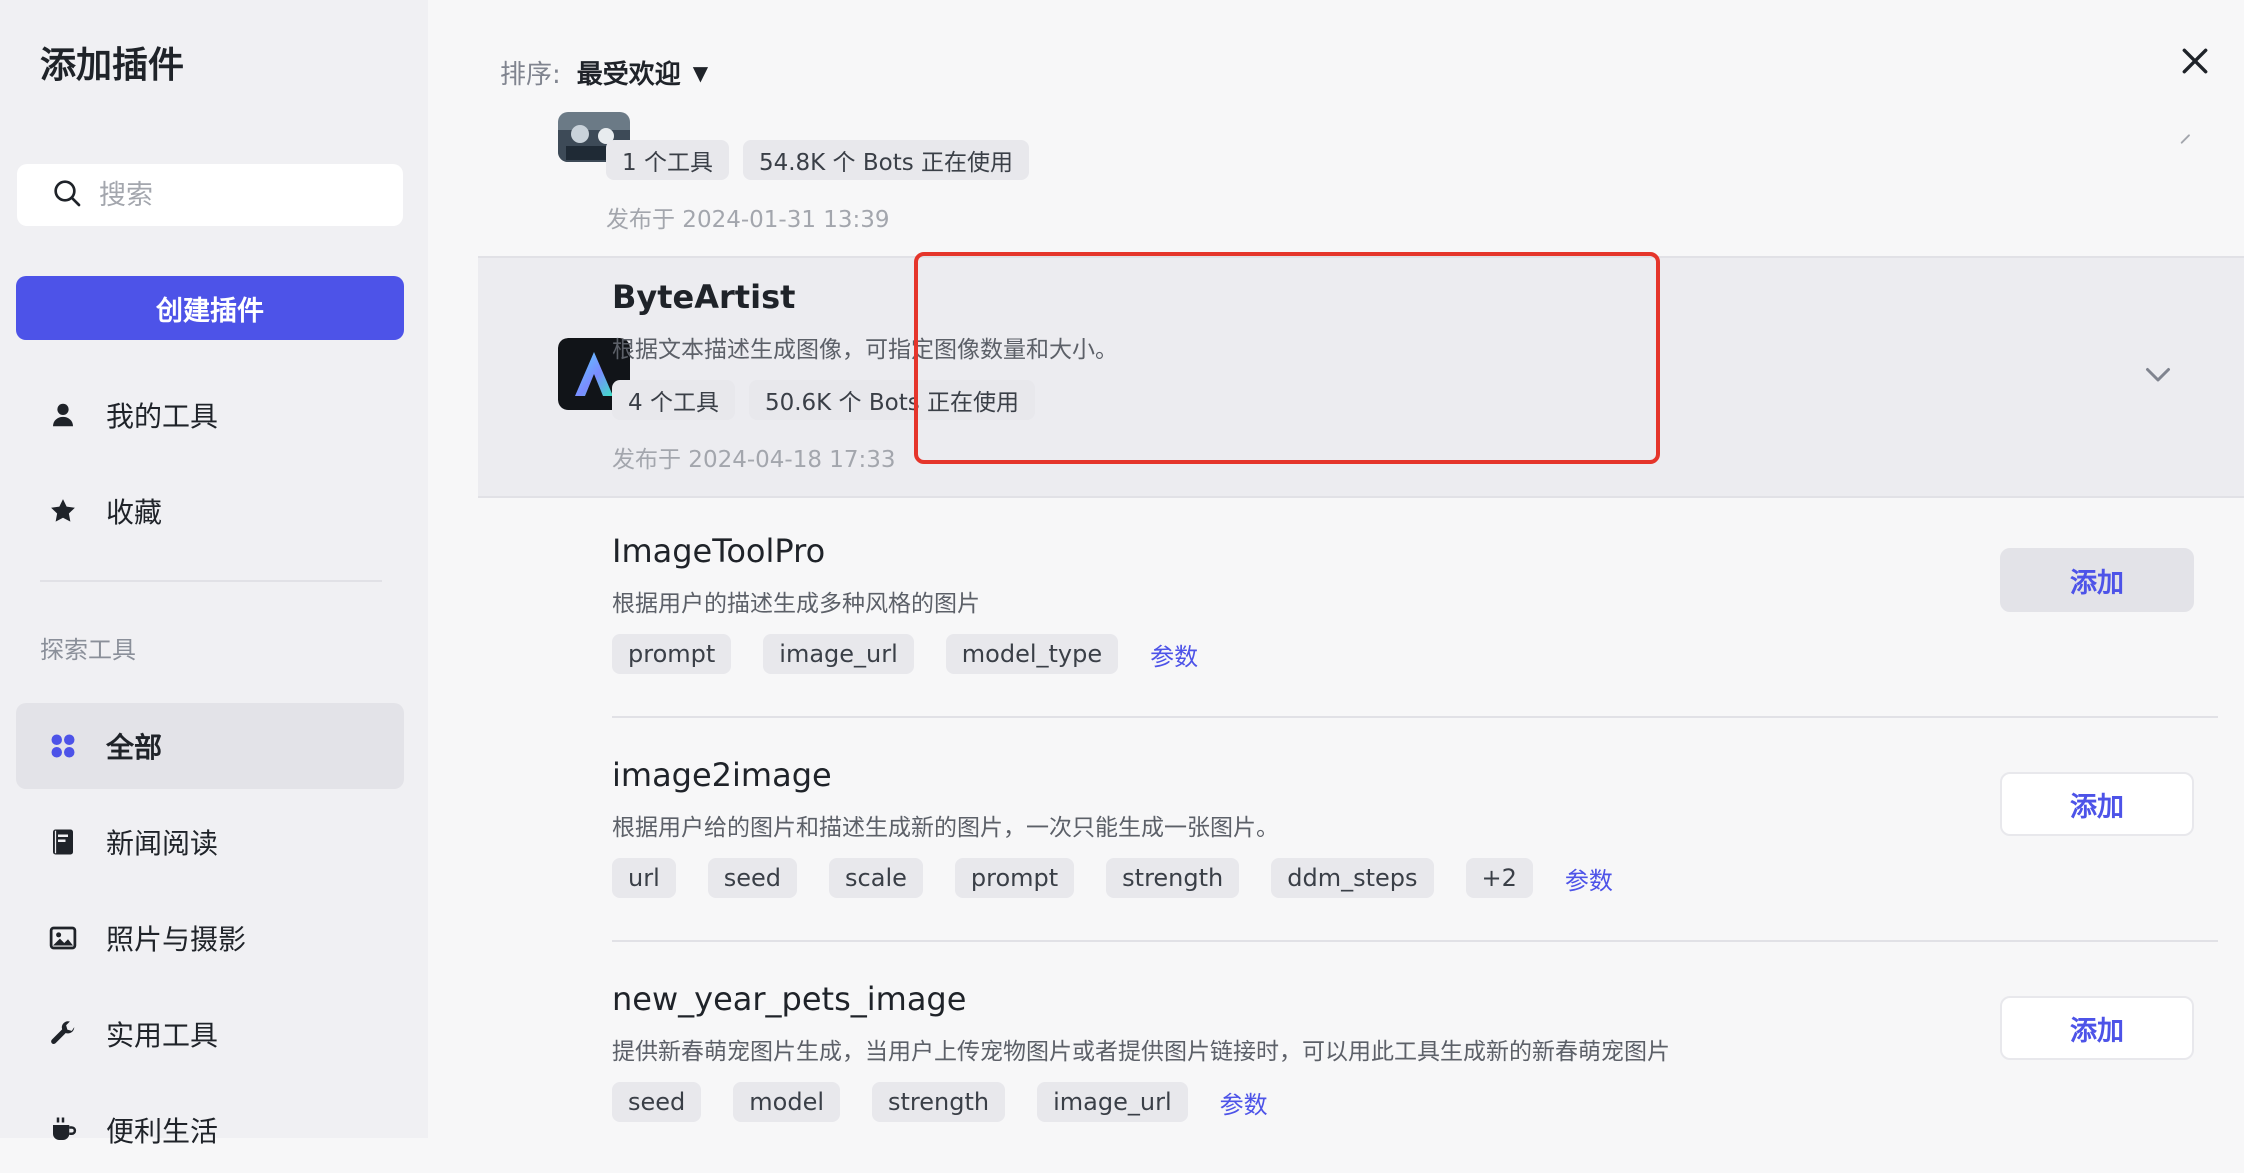 The width and height of the screenshot is (2244, 1173). Describe the element at coordinates (2158, 374) in the screenshot. I see `chevron-down-icon` at that location.